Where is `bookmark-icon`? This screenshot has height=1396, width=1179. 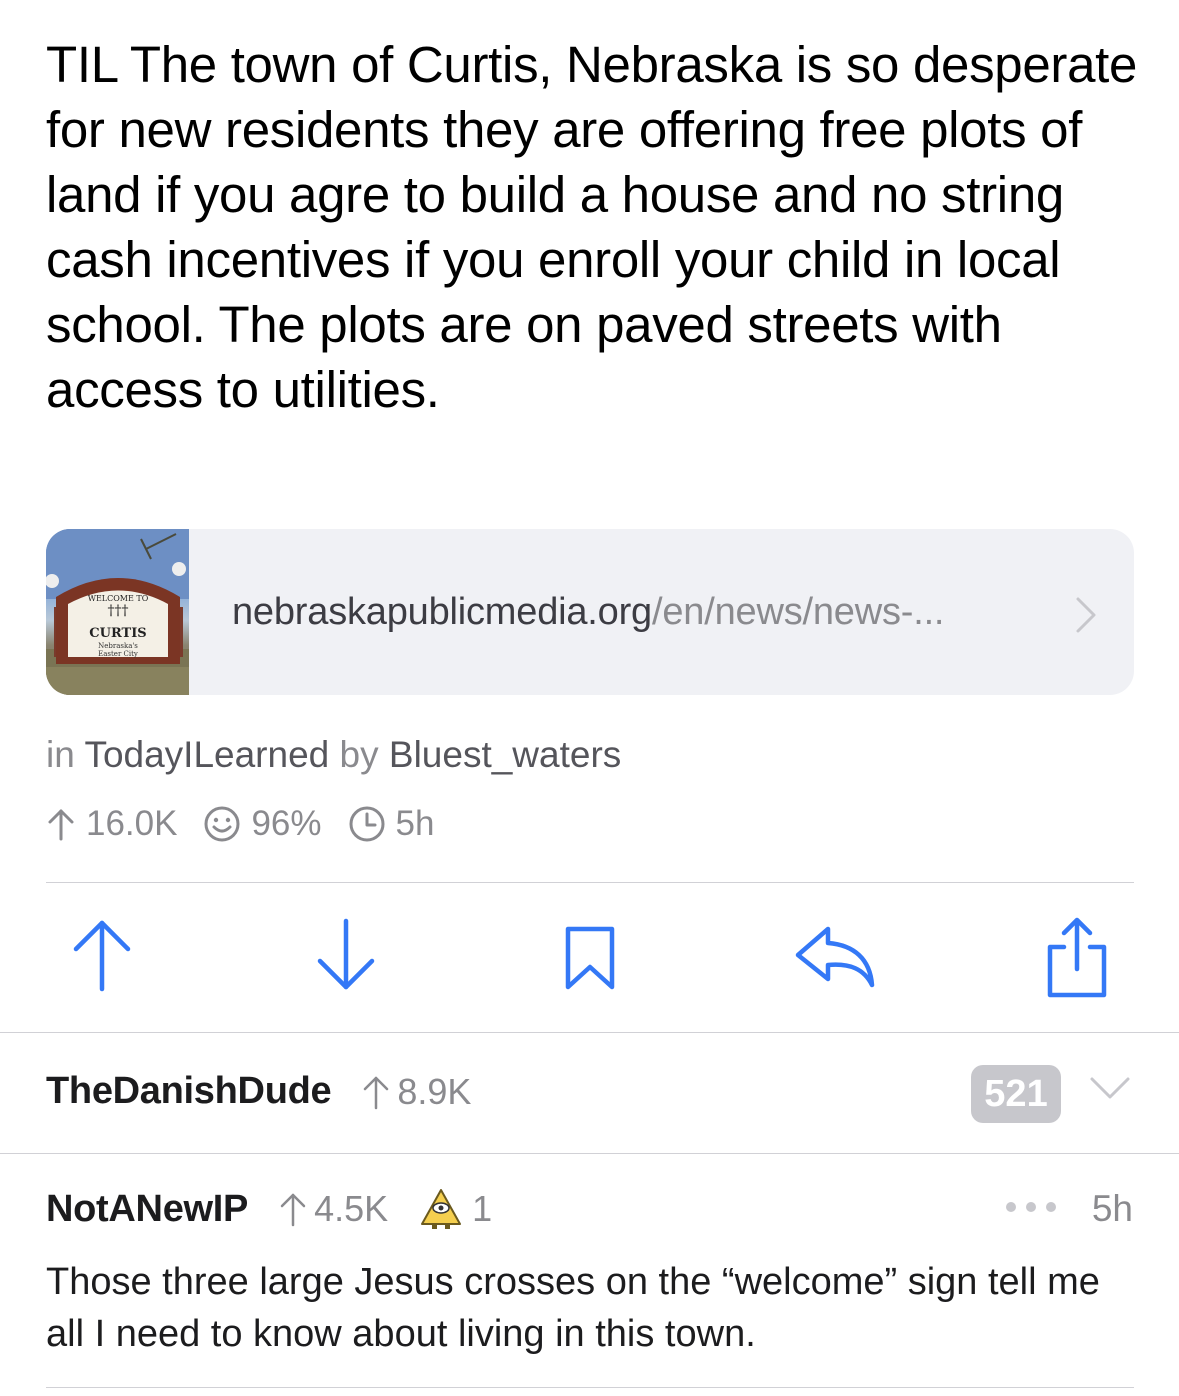 bookmark-icon is located at coordinates (590, 958).